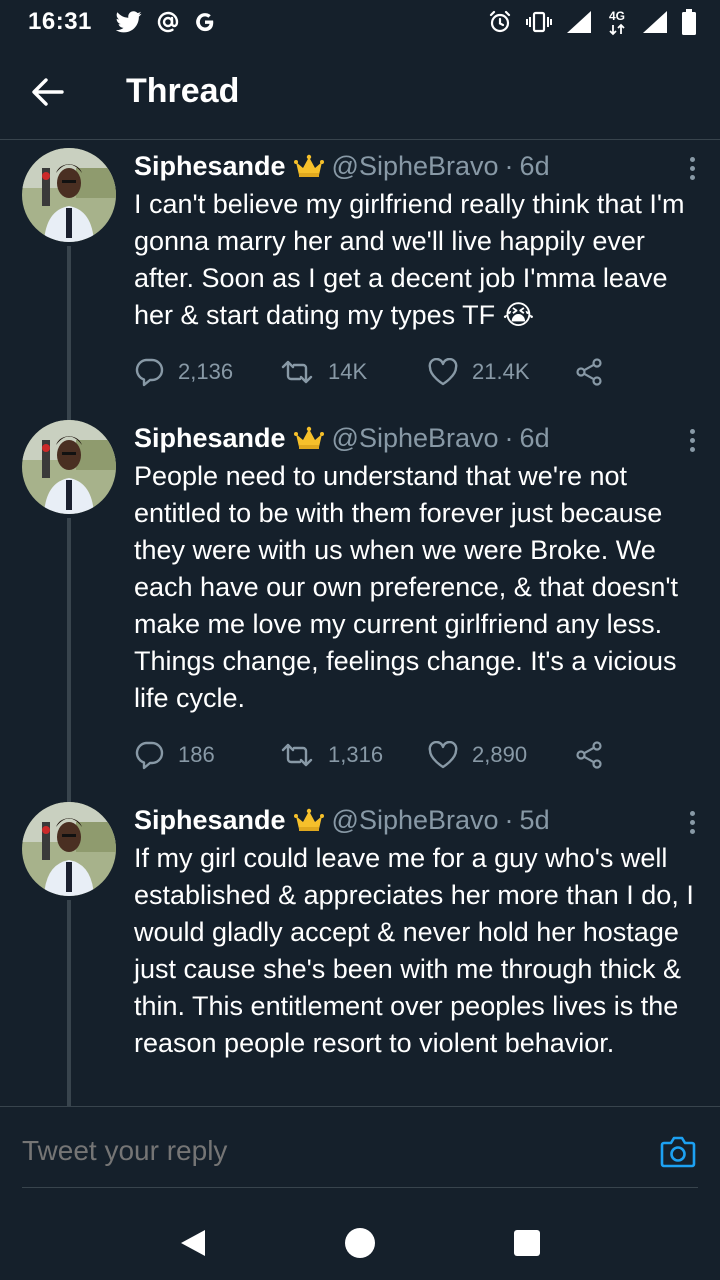  What do you see at coordinates (196, 754) in the screenshot?
I see `reply-count: 186` at bounding box center [196, 754].